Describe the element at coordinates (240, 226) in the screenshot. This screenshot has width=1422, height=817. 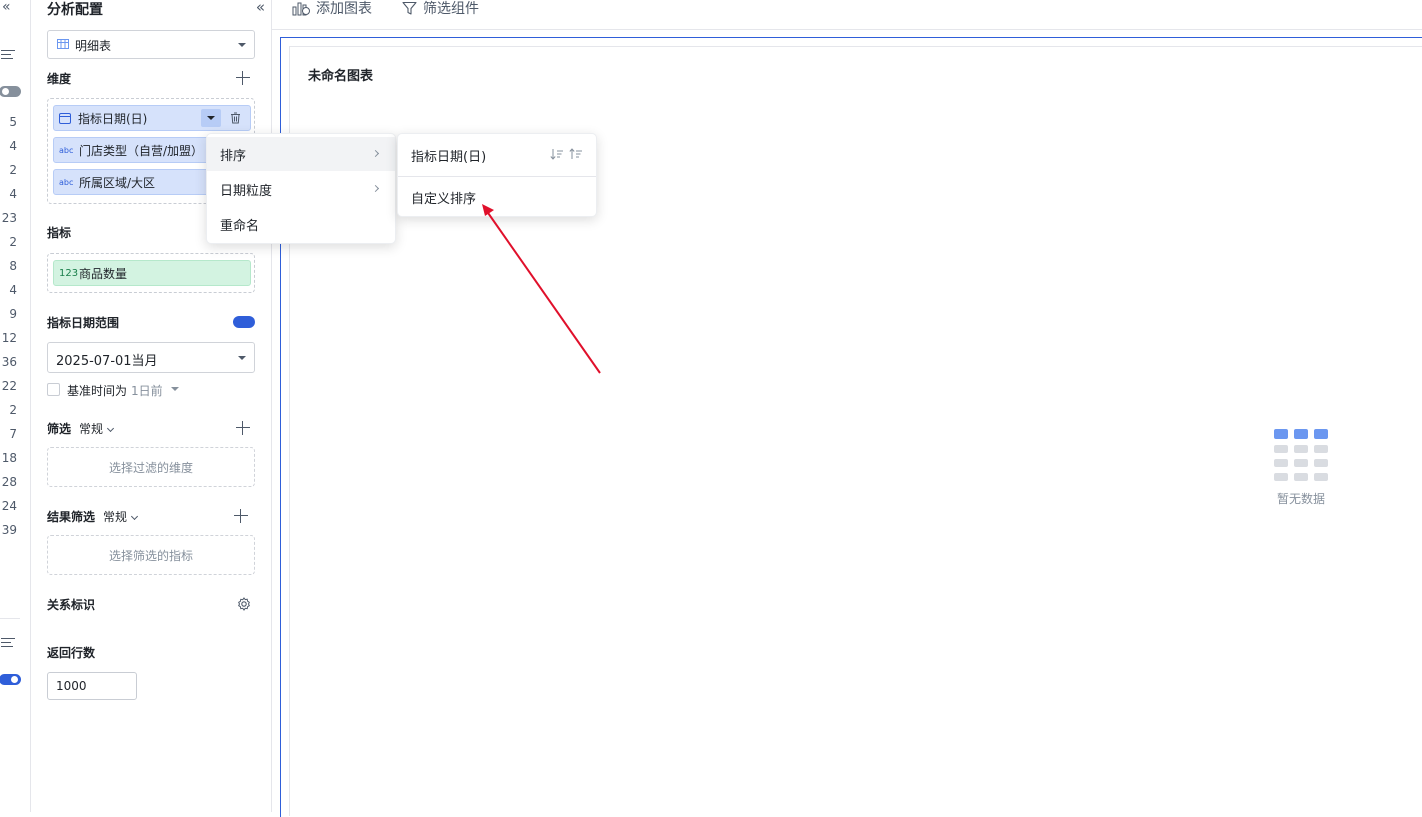
I see `menu-item-label: 重命名` at that location.